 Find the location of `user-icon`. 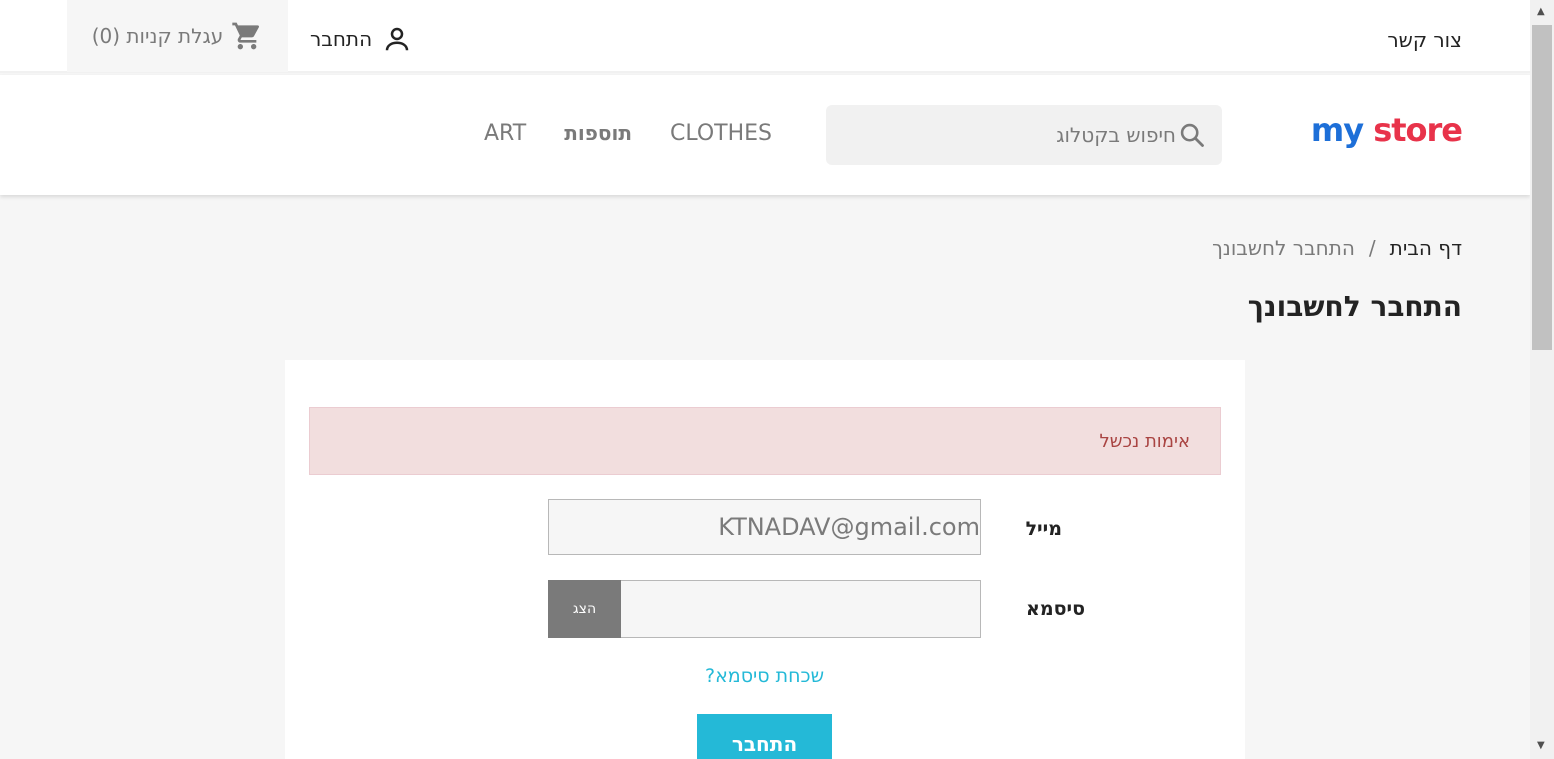

user-icon is located at coordinates (397, 39).